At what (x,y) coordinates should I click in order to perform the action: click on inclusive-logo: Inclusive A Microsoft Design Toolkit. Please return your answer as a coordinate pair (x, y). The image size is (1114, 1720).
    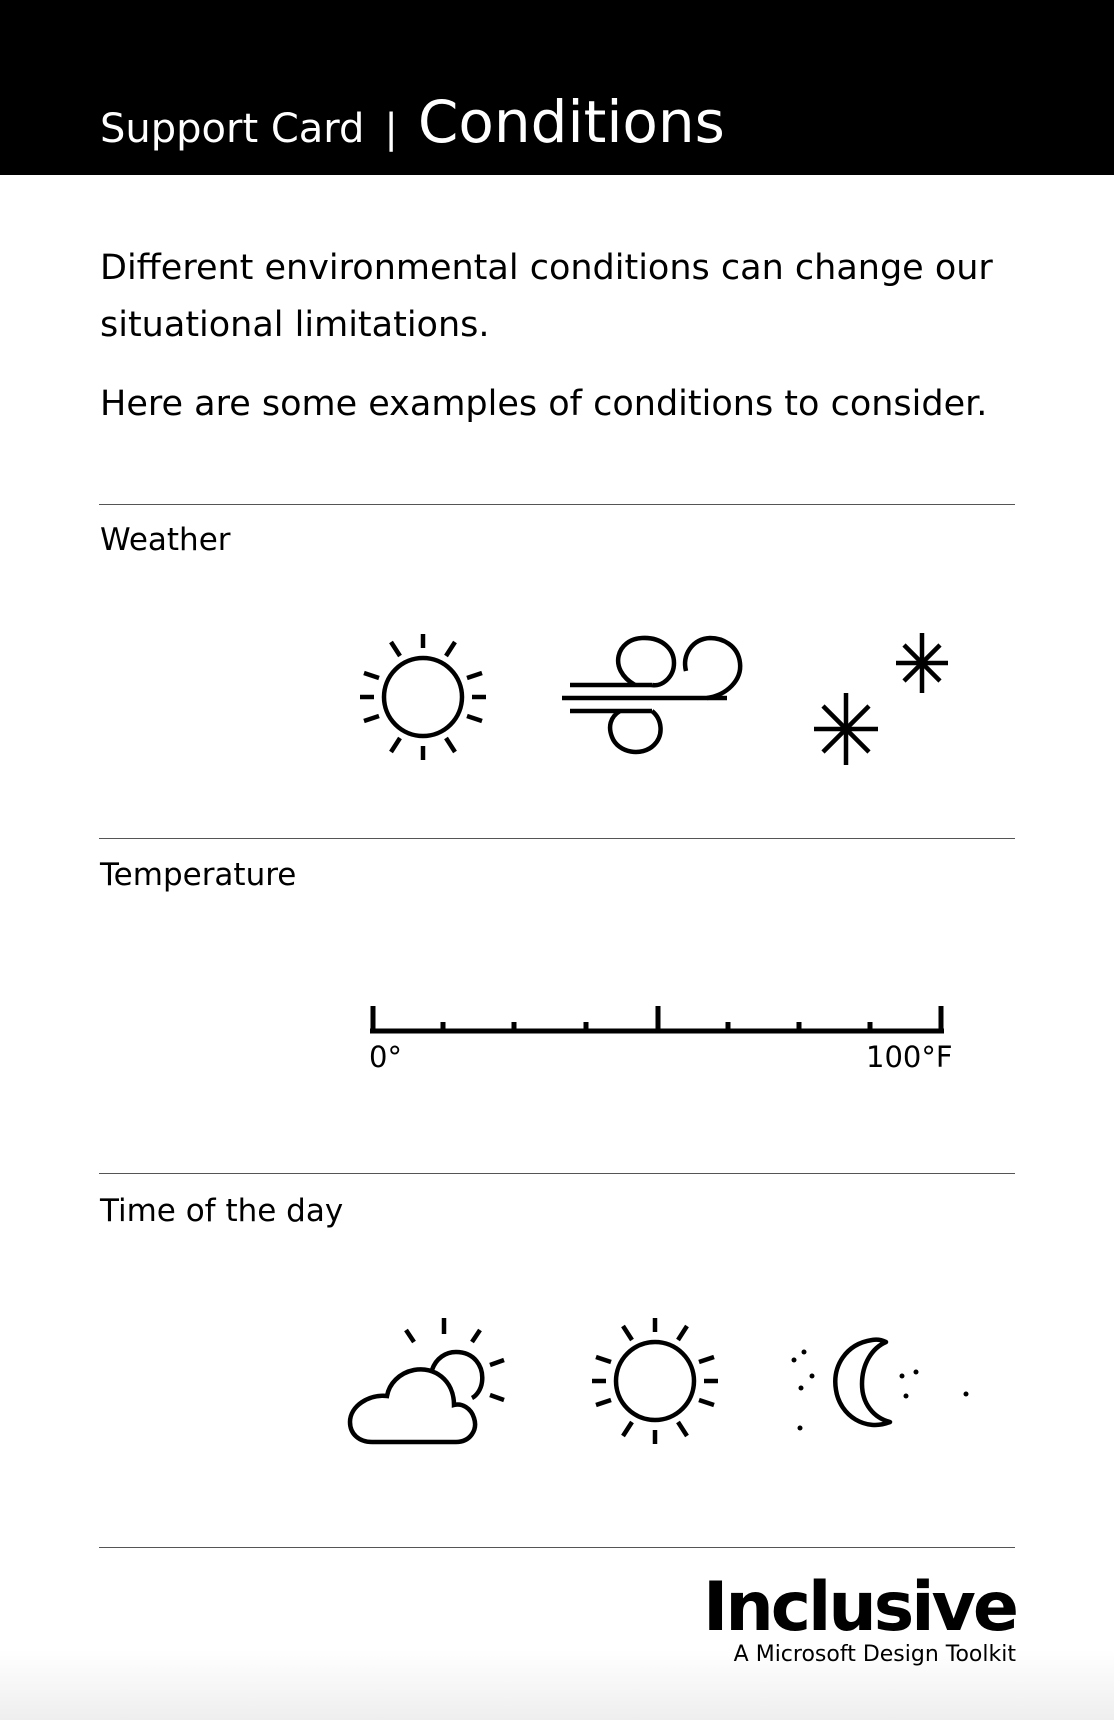
    Looking at the image, I should click on (861, 1619).